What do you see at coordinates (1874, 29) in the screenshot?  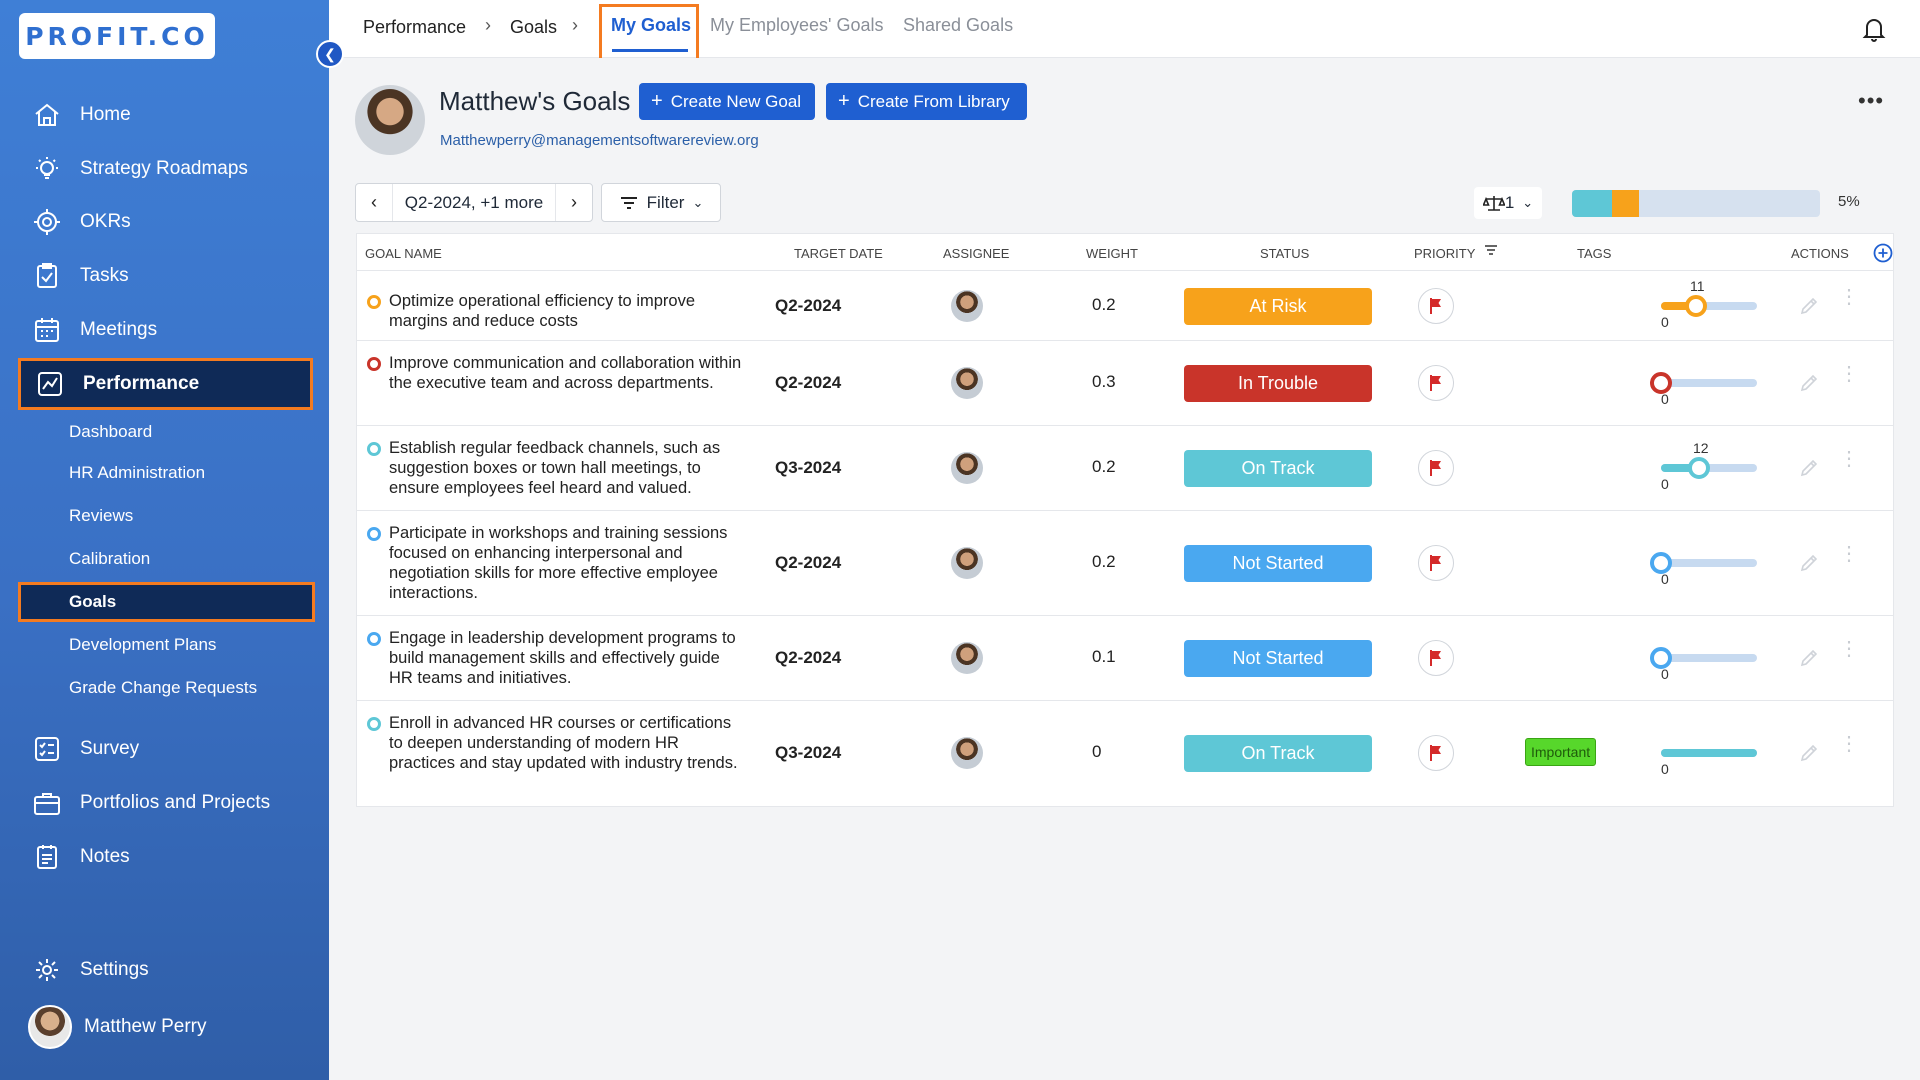 I see `bell-icon` at bounding box center [1874, 29].